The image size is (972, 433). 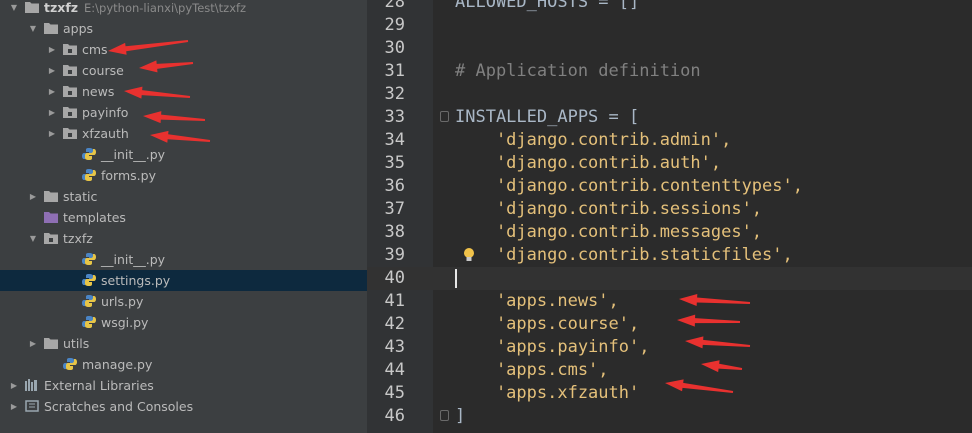 What do you see at coordinates (669, 370) in the screenshot?
I see `code-line: 44 'apps.cms',` at bounding box center [669, 370].